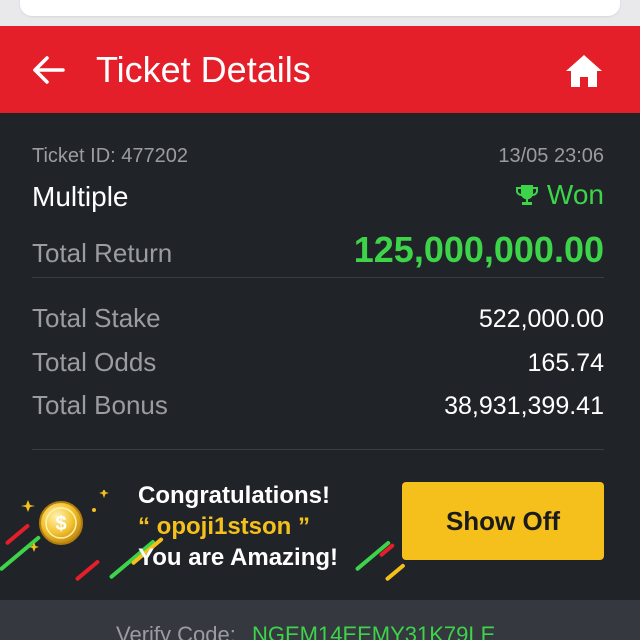  I want to click on bet-type-row: Multiple Won, so click(318, 196).